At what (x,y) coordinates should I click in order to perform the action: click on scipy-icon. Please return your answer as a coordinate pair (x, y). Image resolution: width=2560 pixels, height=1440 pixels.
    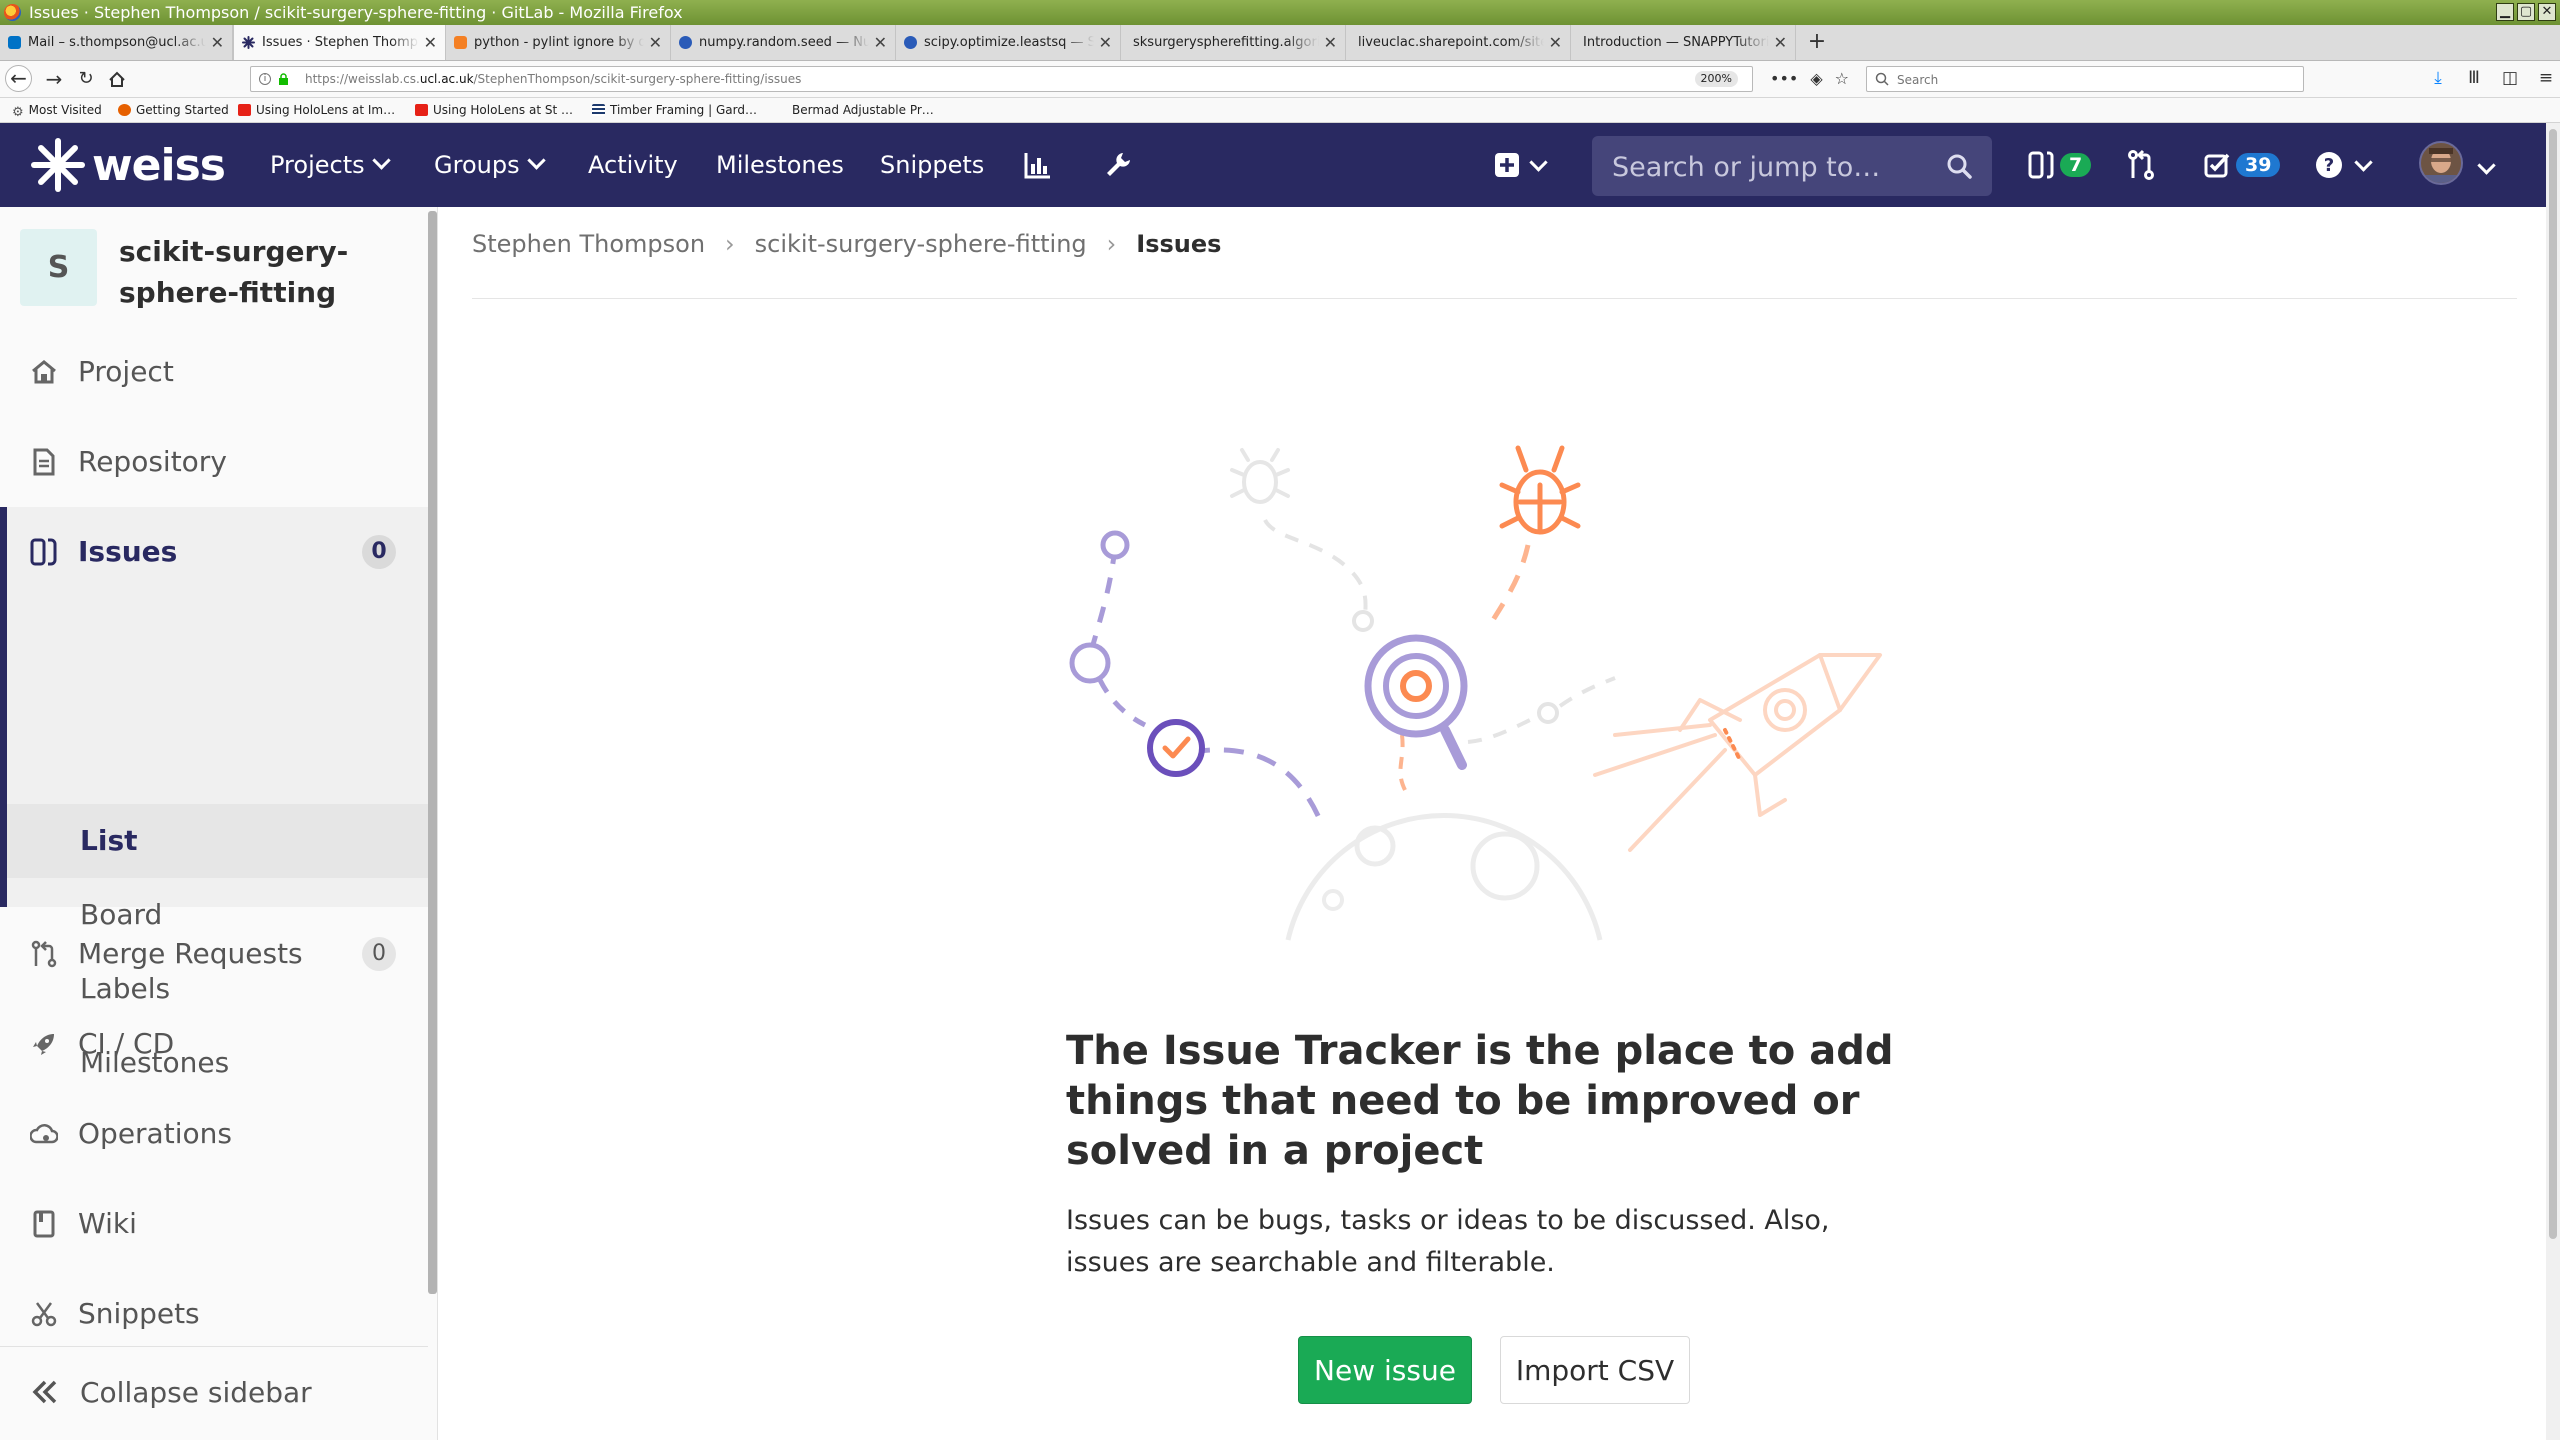
    Looking at the image, I should click on (685, 42).